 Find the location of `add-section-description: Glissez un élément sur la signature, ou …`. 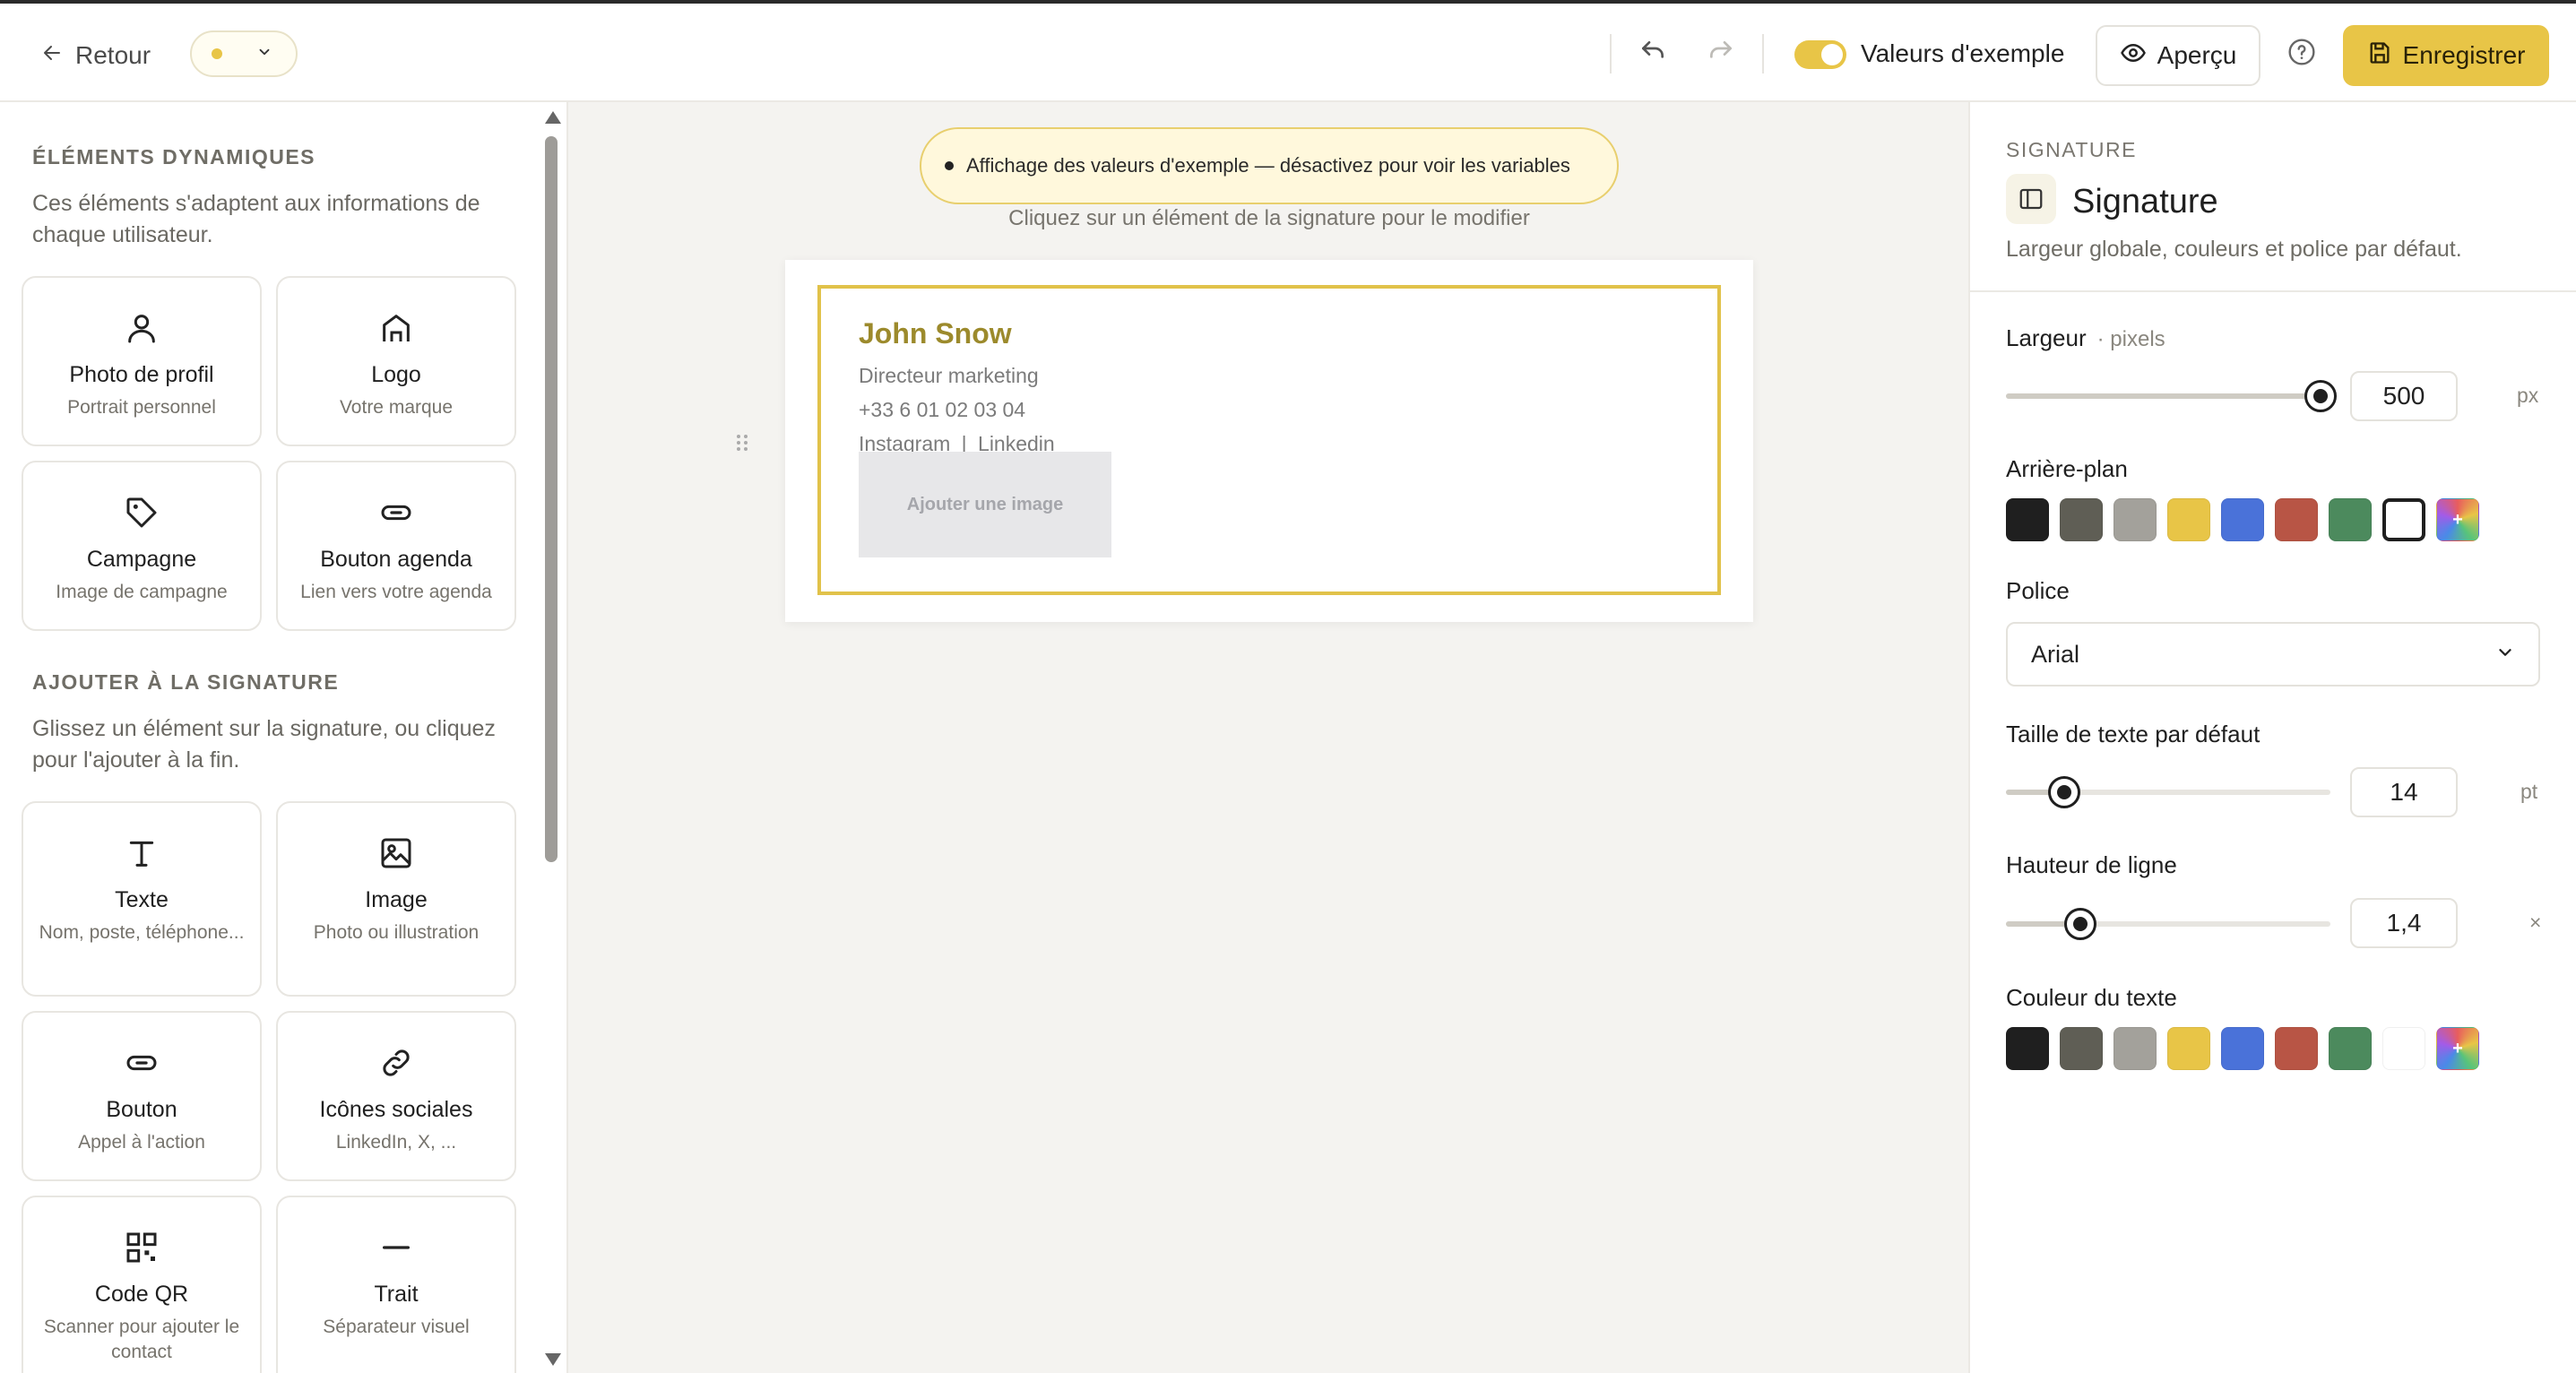

add-section-description: Glissez un élément sur la signature, ou … is located at coordinates (264, 744).